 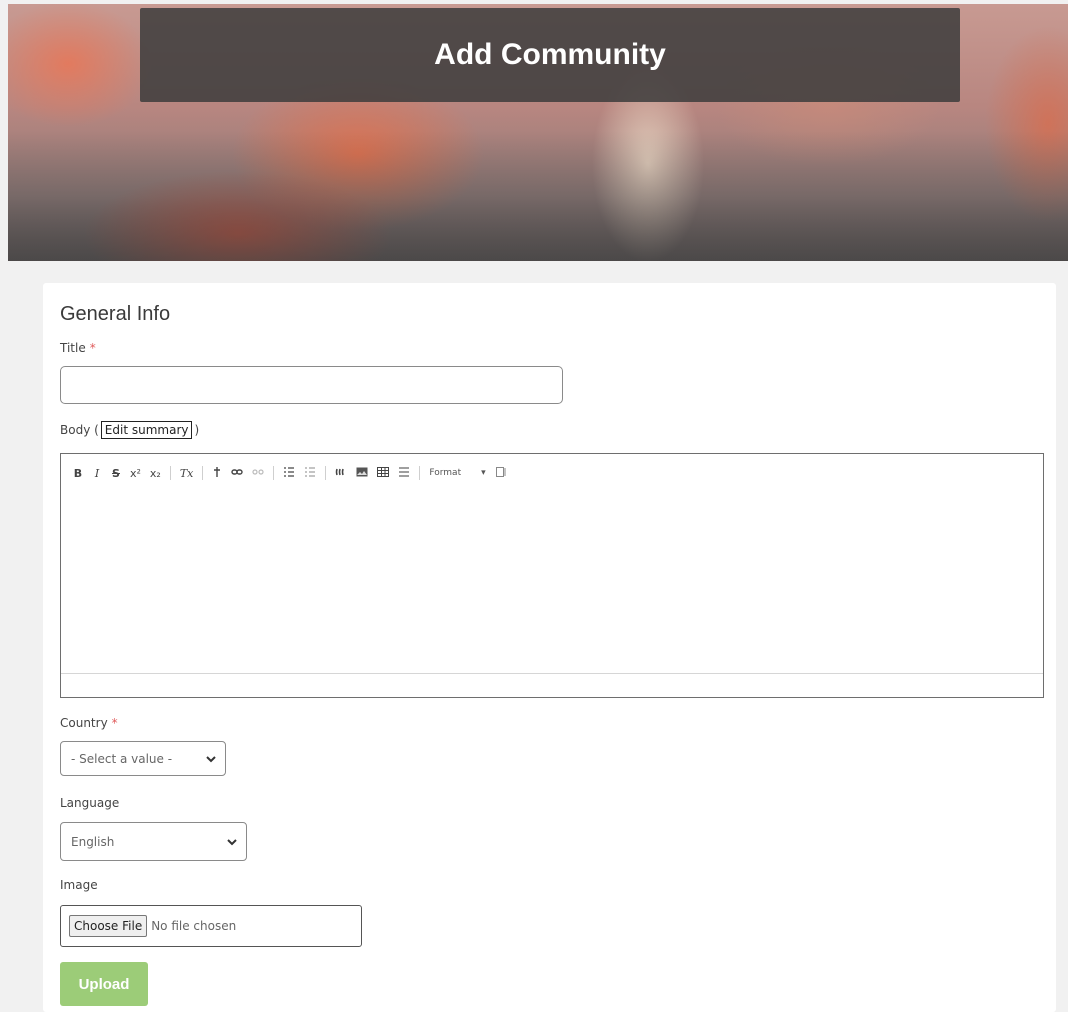 What do you see at coordinates (108, 926) in the screenshot?
I see `choose-file-button: Choose File` at bounding box center [108, 926].